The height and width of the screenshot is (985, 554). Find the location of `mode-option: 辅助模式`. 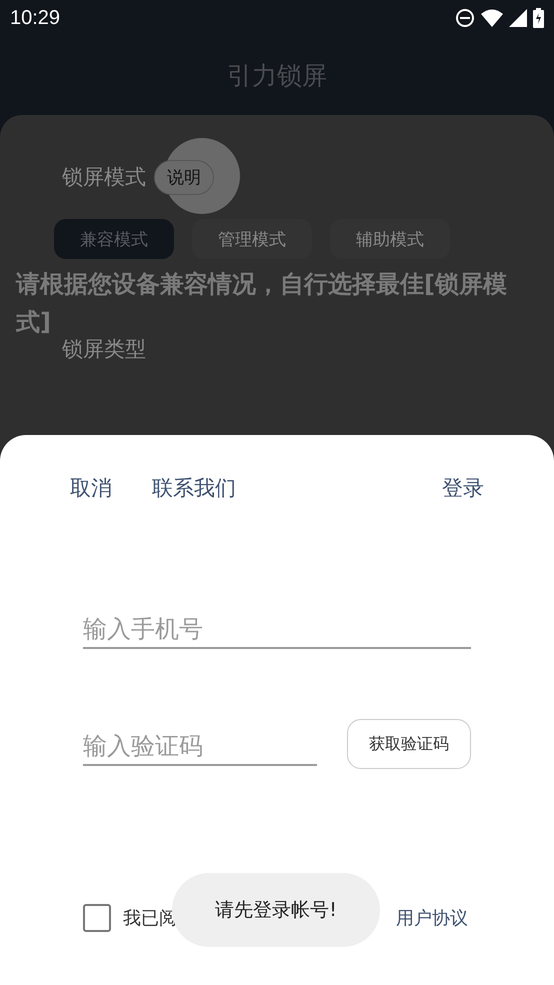

mode-option: 辅助模式 is located at coordinates (390, 239).